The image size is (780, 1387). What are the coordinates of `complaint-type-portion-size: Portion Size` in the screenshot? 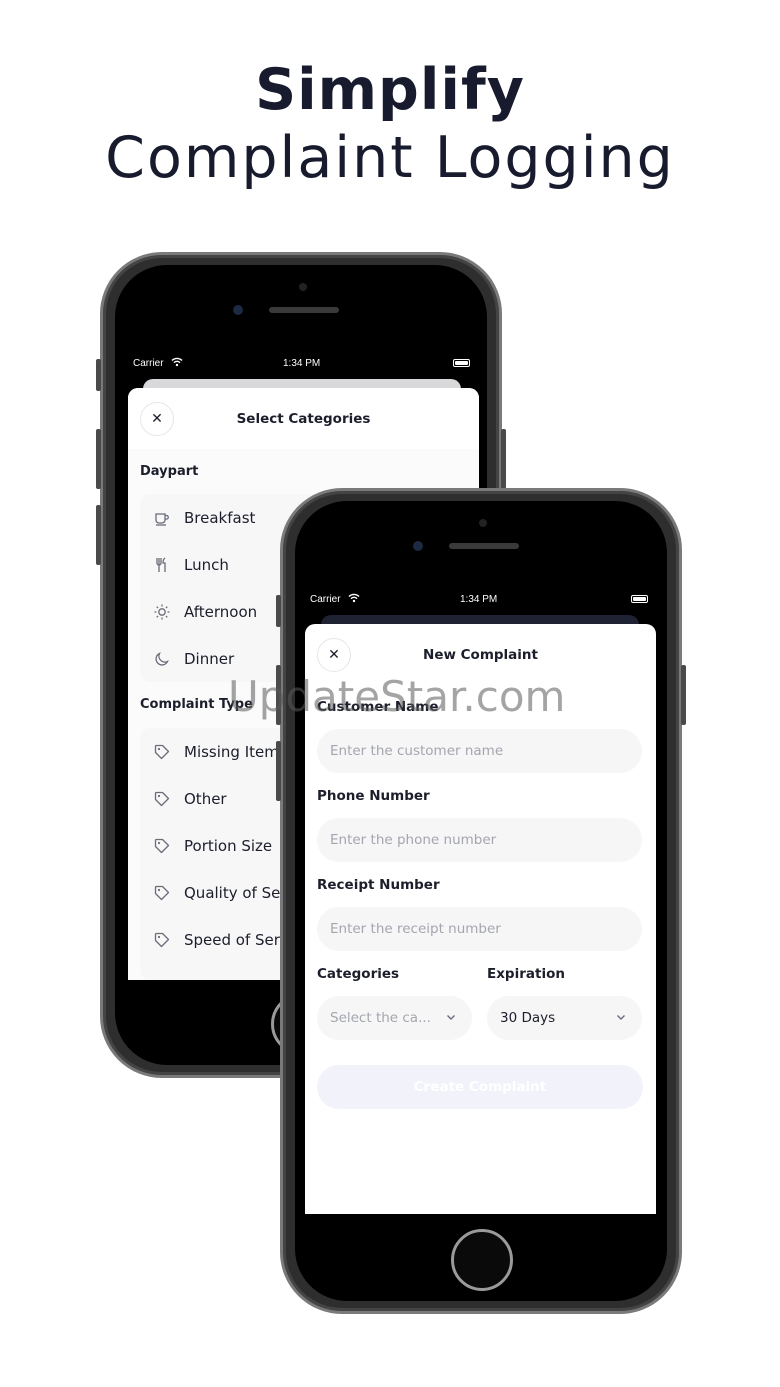 It's located at (206, 845).